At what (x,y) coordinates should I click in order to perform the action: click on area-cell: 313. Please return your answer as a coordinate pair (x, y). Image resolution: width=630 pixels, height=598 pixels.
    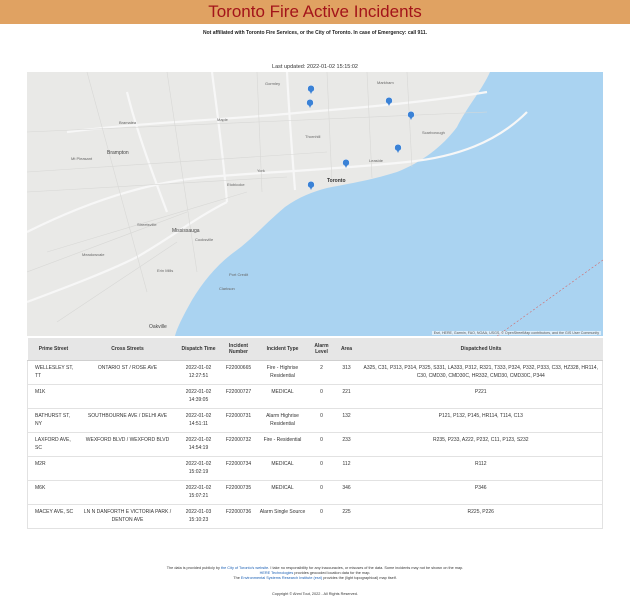
    Looking at the image, I should click on (346, 372).